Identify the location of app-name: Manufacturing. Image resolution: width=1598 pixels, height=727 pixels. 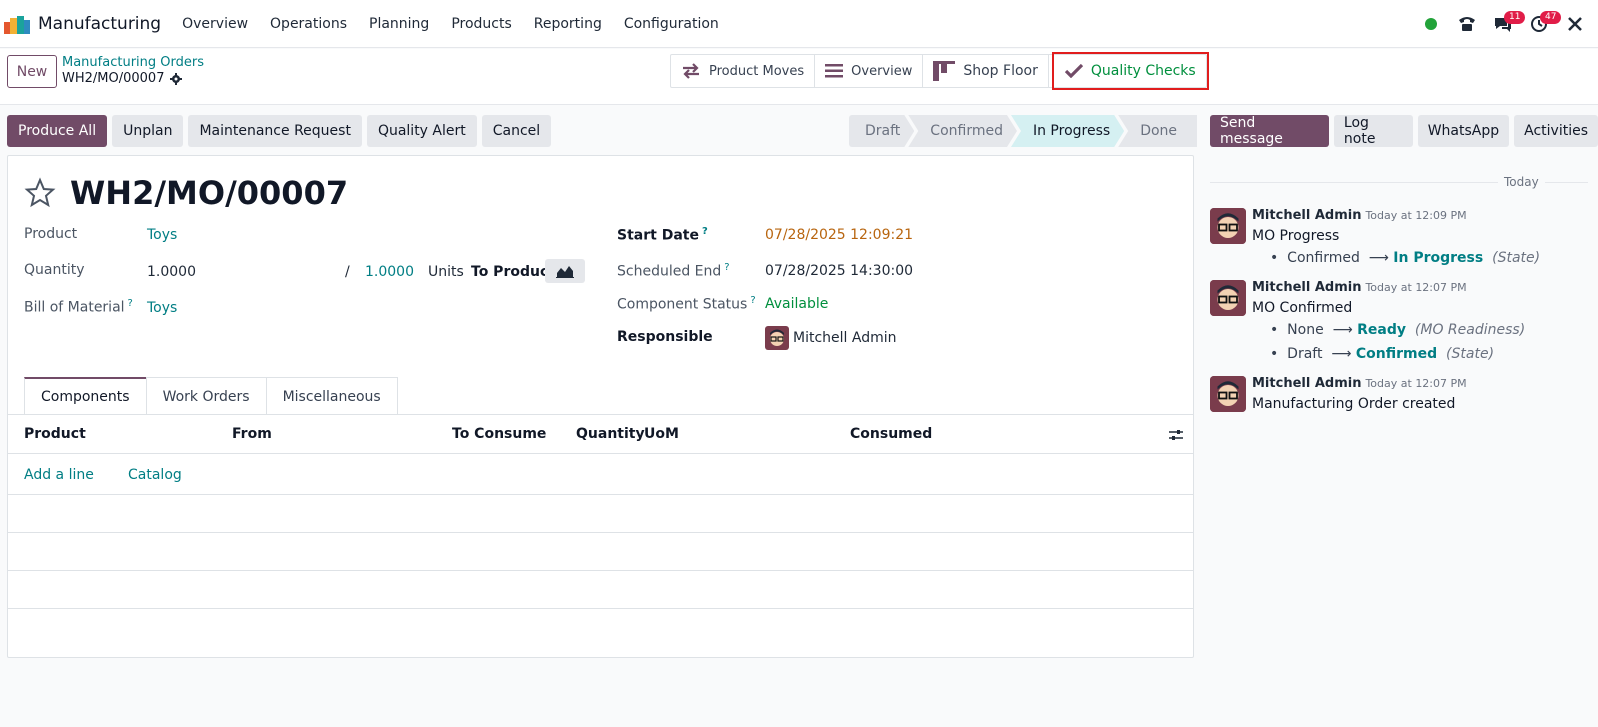
(99, 24).